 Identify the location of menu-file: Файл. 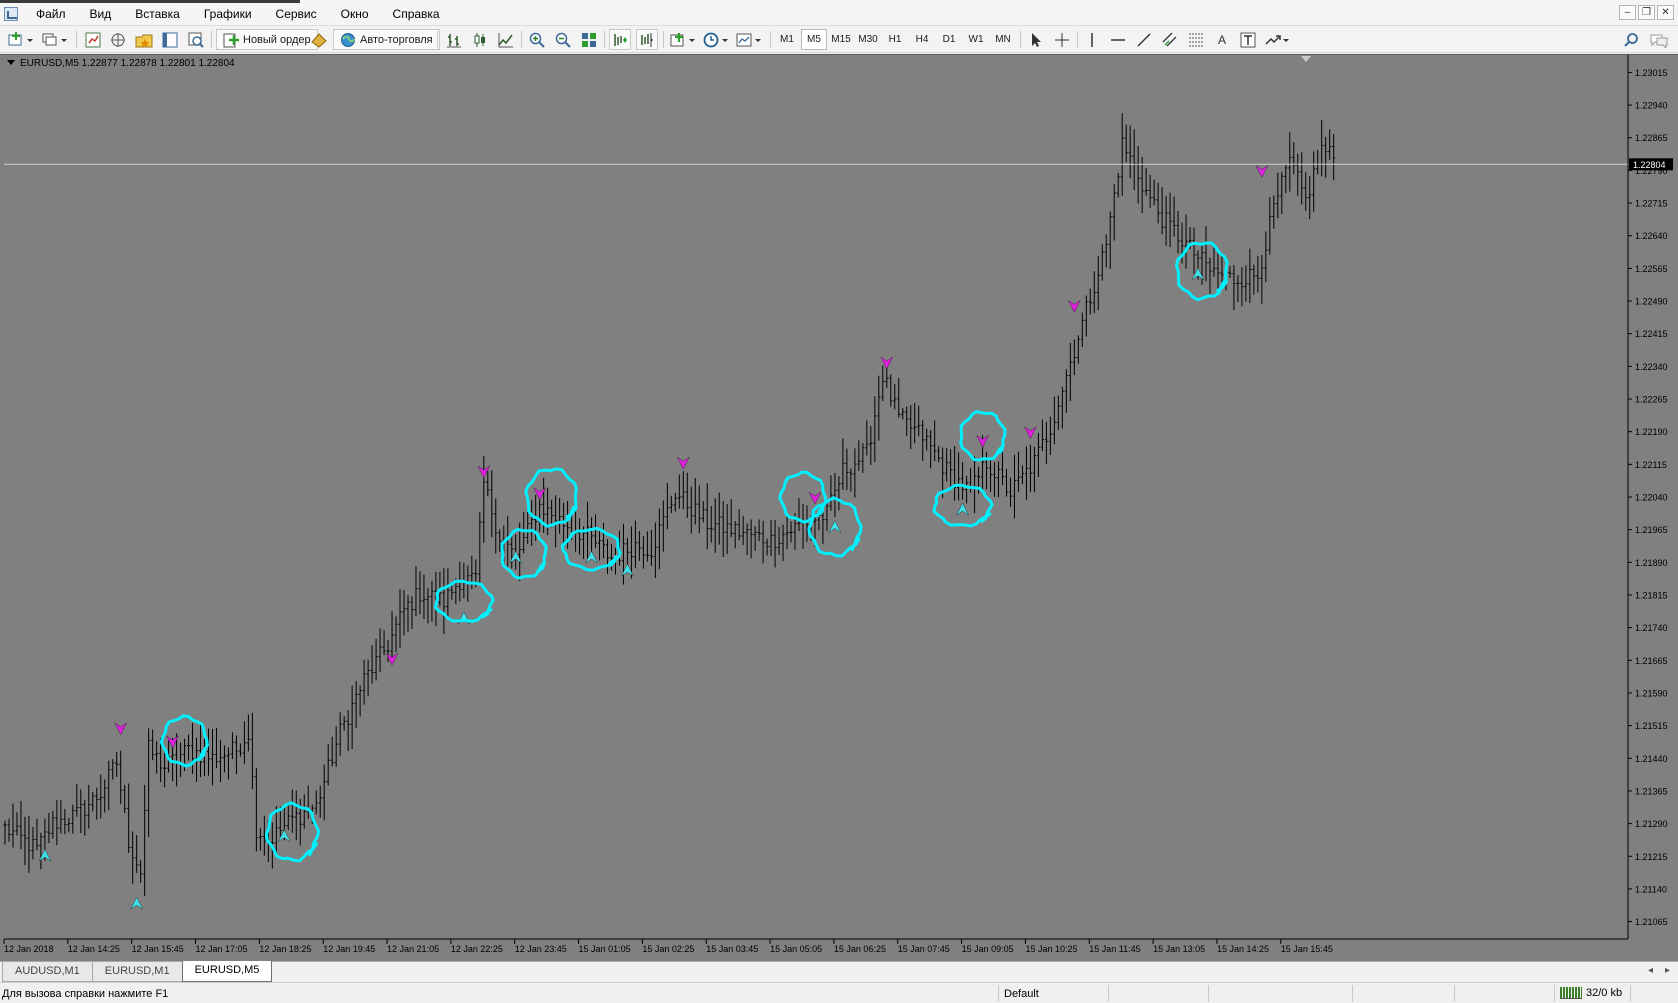
(51, 14).